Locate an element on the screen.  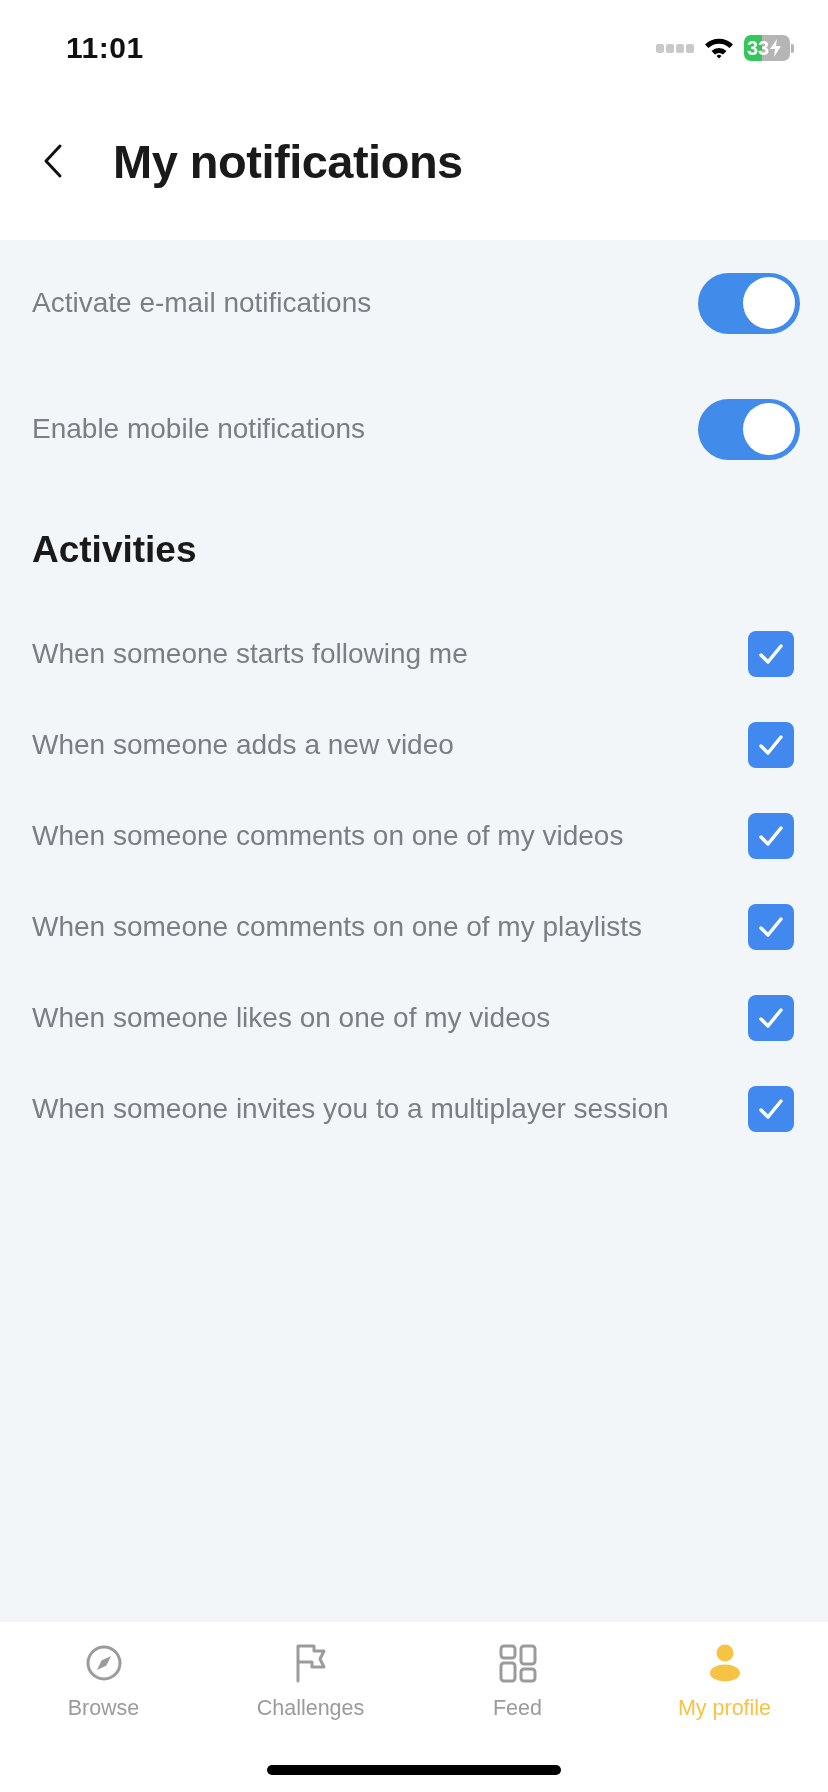
checkbox-label: When someone adds a new video is located at coordinates (243, 744).